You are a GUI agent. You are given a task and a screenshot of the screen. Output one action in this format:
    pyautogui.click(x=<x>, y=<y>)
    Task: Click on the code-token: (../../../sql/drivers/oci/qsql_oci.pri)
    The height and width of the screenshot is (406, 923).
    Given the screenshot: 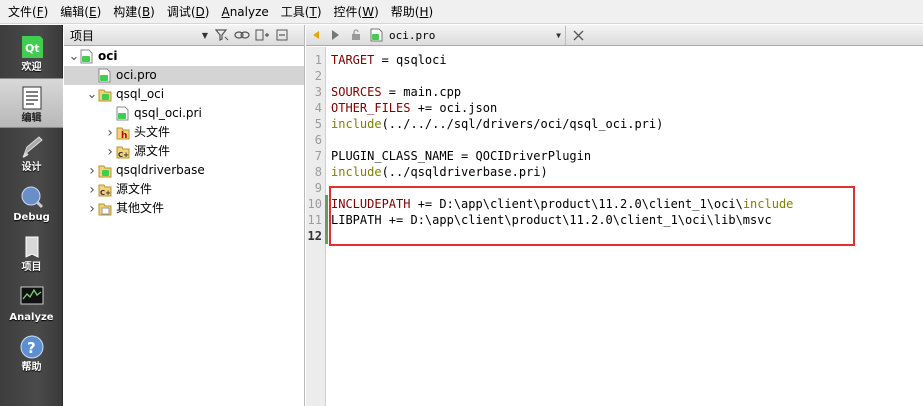 What is the action you would take?
    pyautogui.click(x=522, y=124)
    